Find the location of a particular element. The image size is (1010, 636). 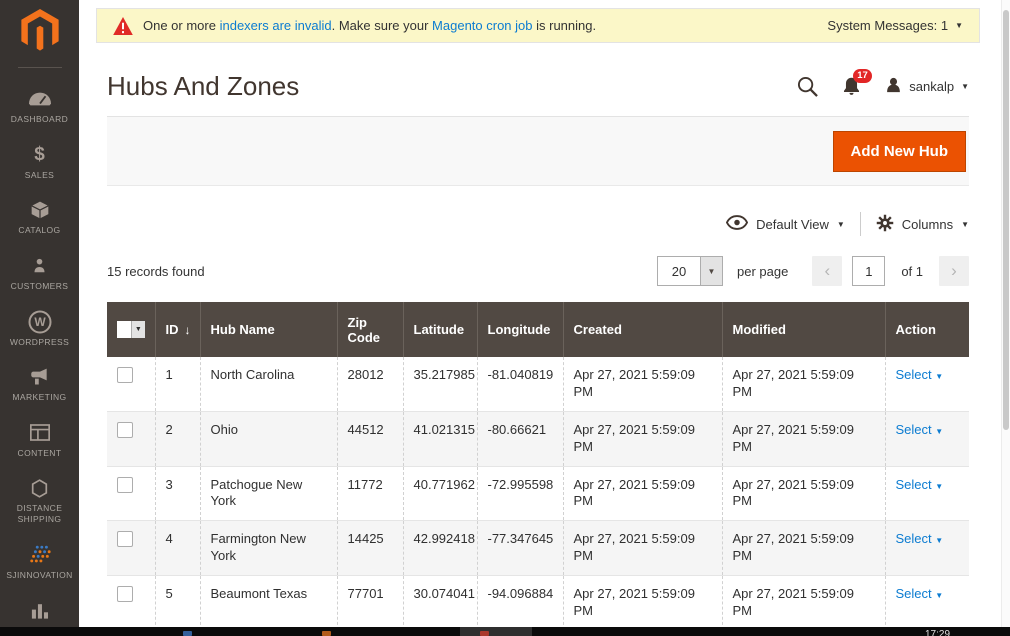

column-header-label: Created is located at coordinates (597, 329).